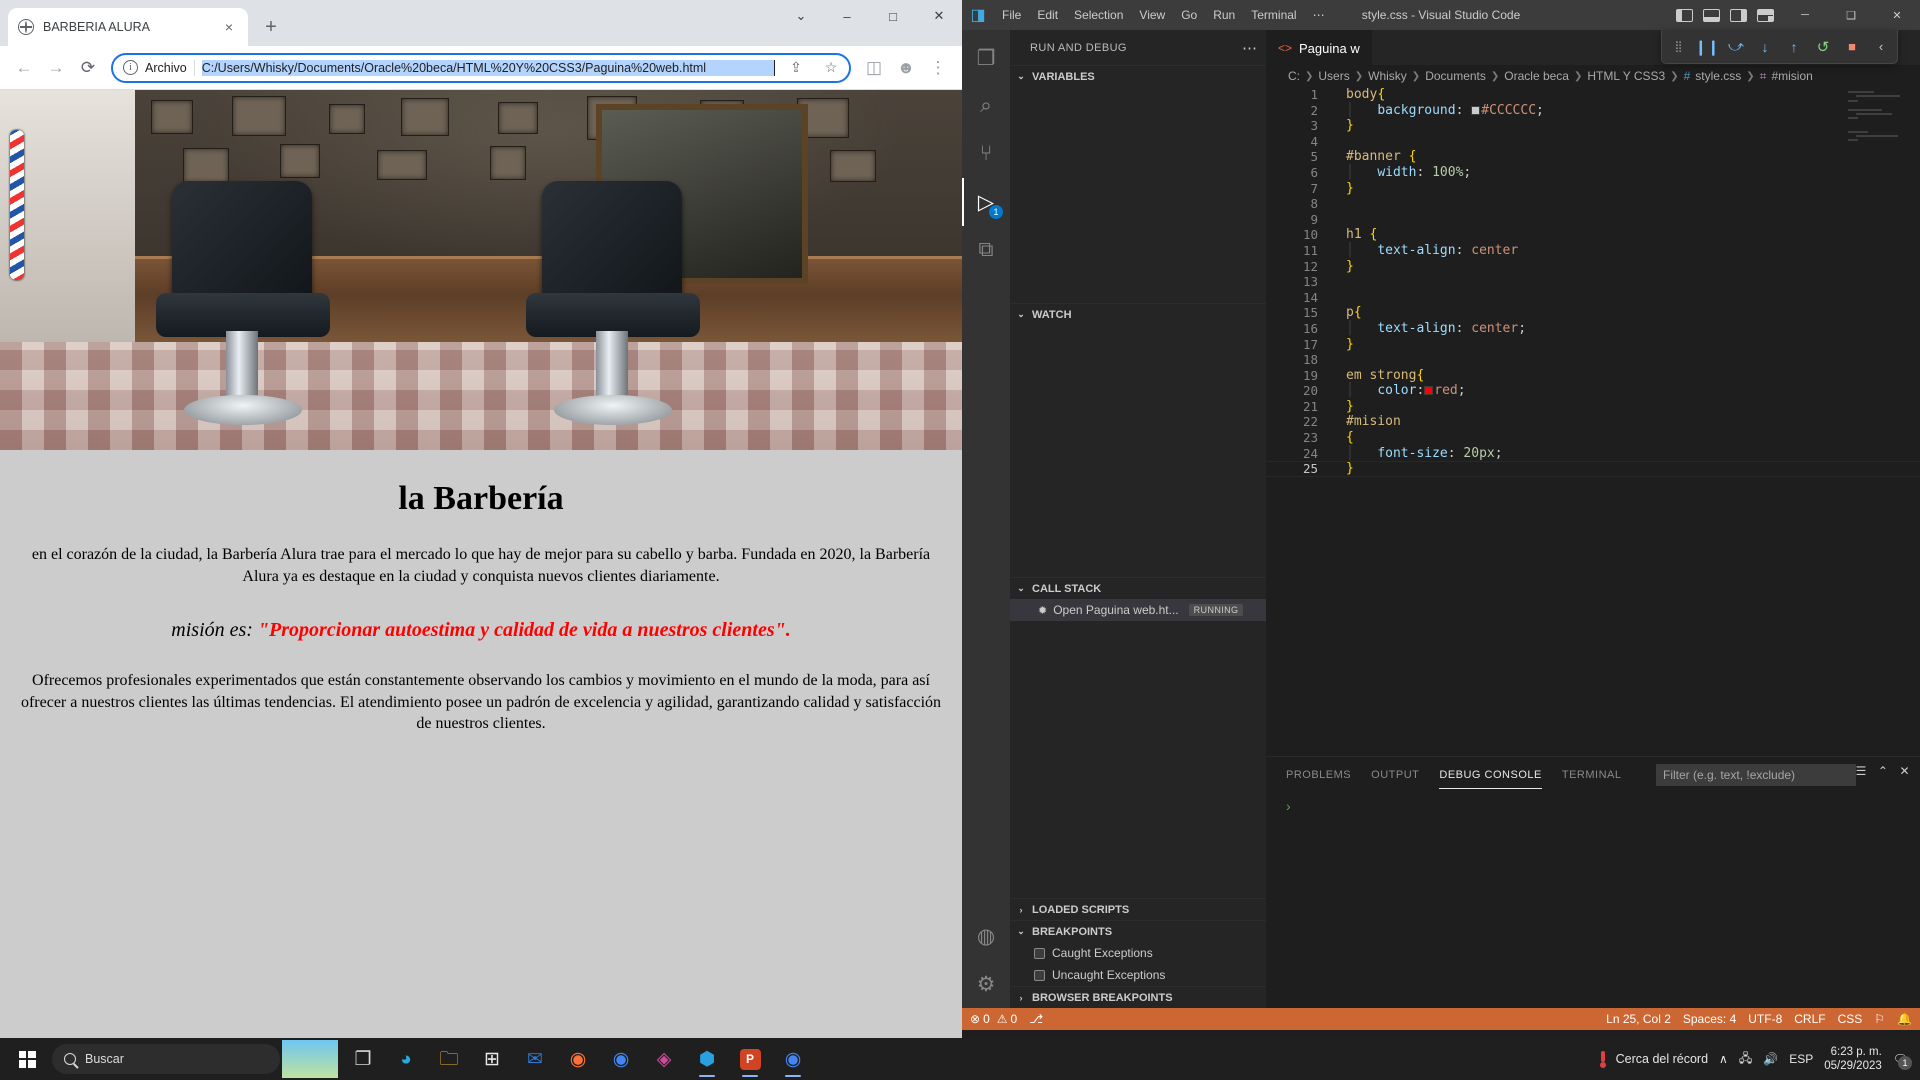 Image resolution: width=1920 pixels, height=1080 pixels. What do you see at coordinates (1794, 47) in the screenshot?
I see `step-out-button: ↑` at bounding box center [1794, 47].